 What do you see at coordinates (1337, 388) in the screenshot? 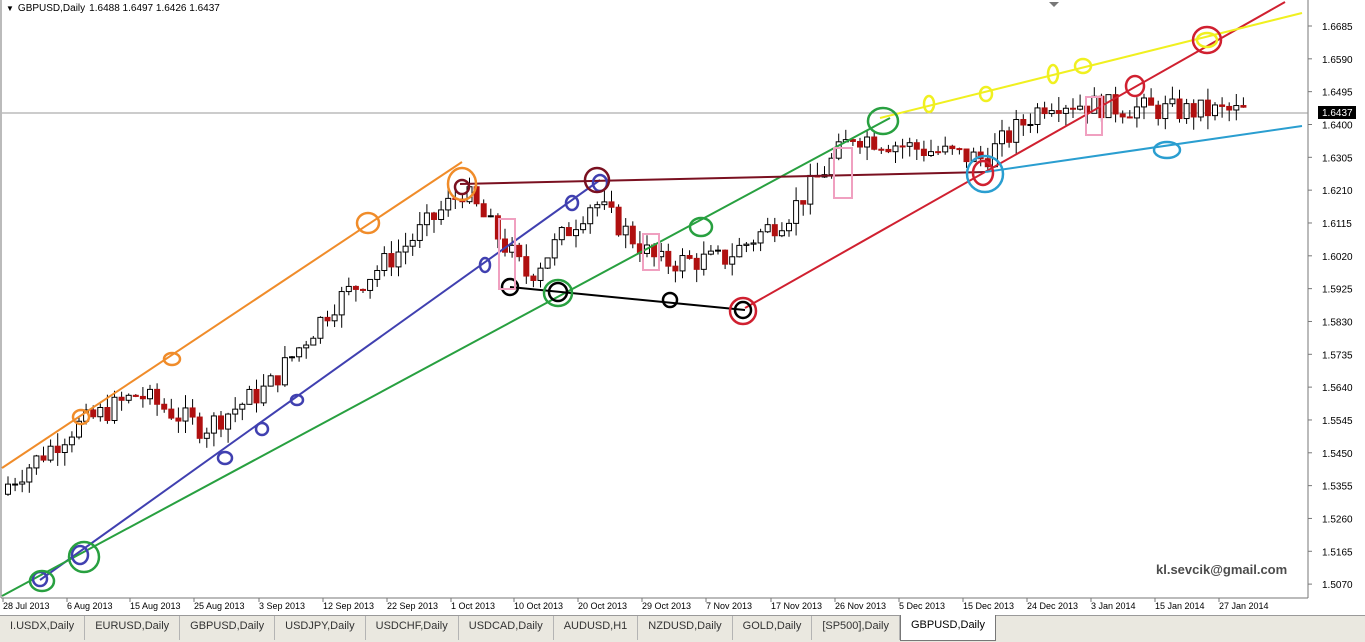
I see `price-label: 1.5640` at bounding box center [1337, 388].